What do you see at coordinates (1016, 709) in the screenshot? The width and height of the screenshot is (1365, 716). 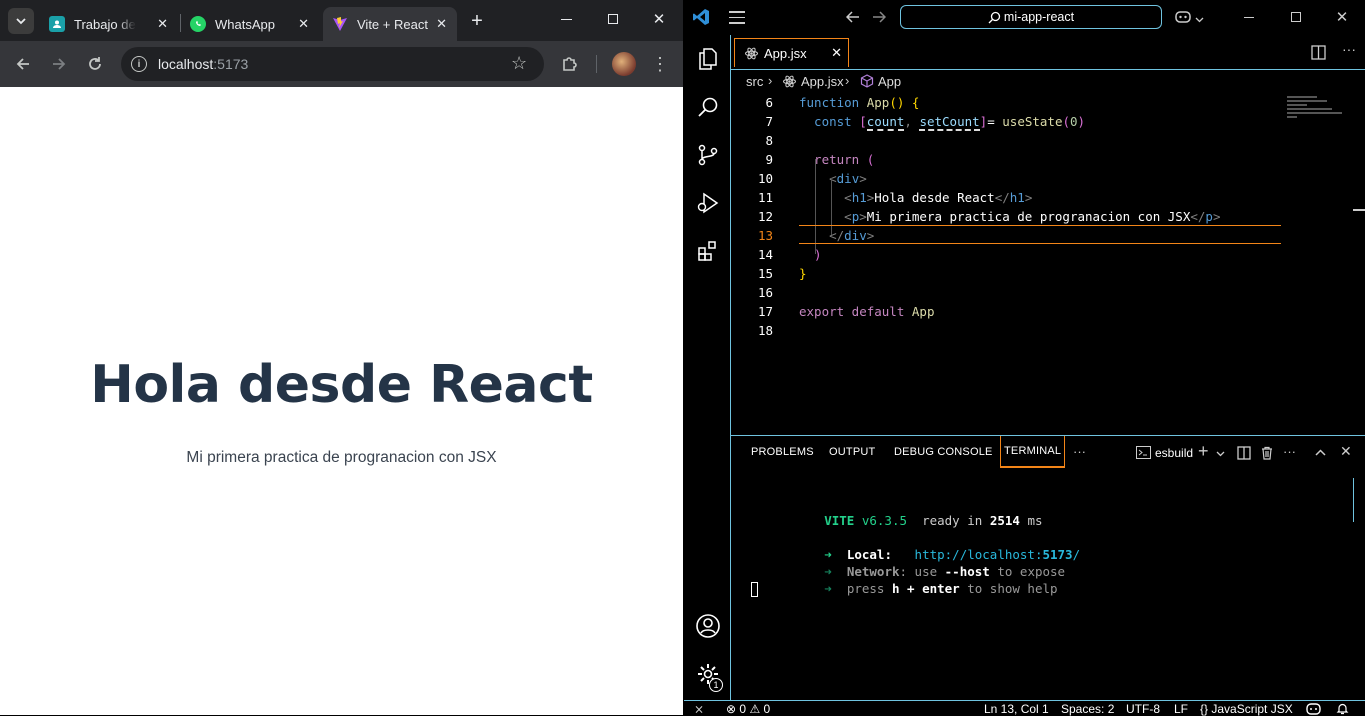 I see `cursor-position: Ln 13, Col 1` at bounding box center [1016, 709].